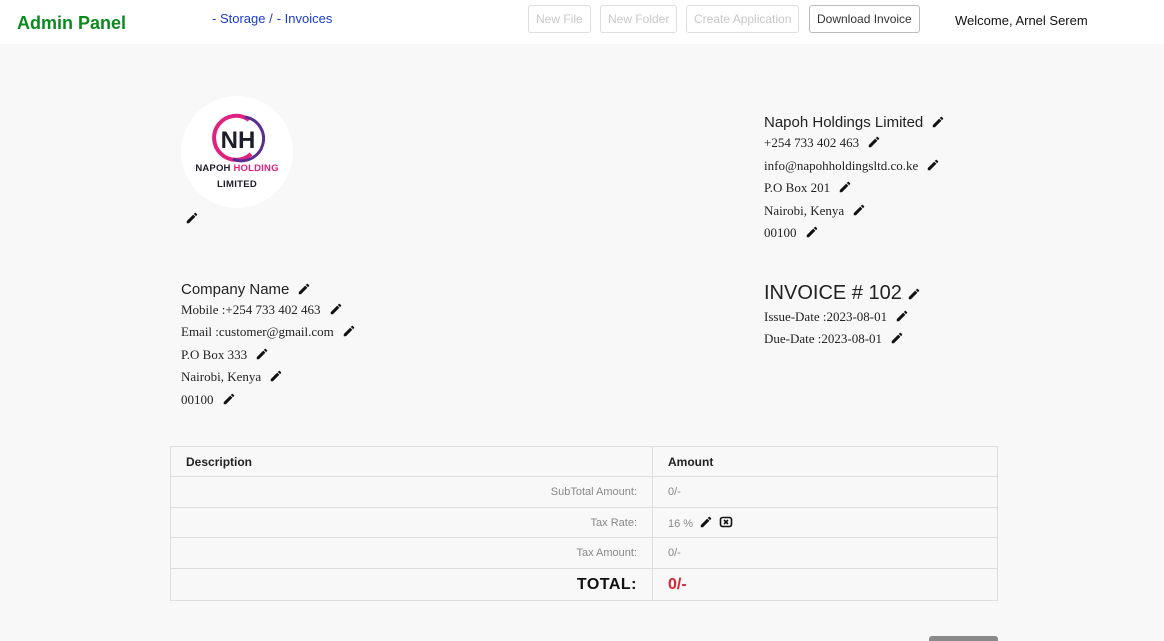 The image size is (1164, 641). Describe the element at coordinates (262, 354) in the screenshot. I see `edit-customer-pobox-pencil-icon` at that location.